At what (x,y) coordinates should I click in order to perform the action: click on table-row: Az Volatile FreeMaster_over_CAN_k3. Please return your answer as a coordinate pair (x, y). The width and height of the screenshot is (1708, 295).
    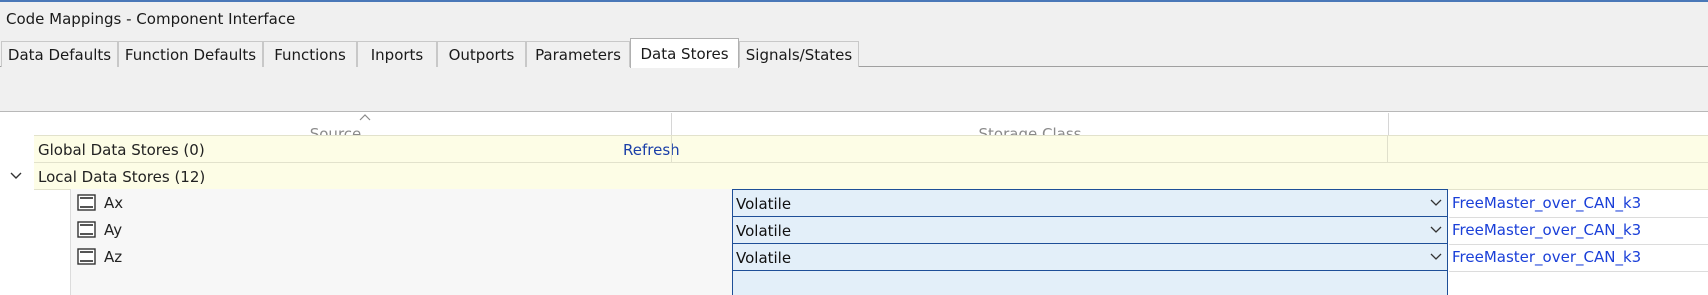
    Looking at the image, I should click on (889, 257).